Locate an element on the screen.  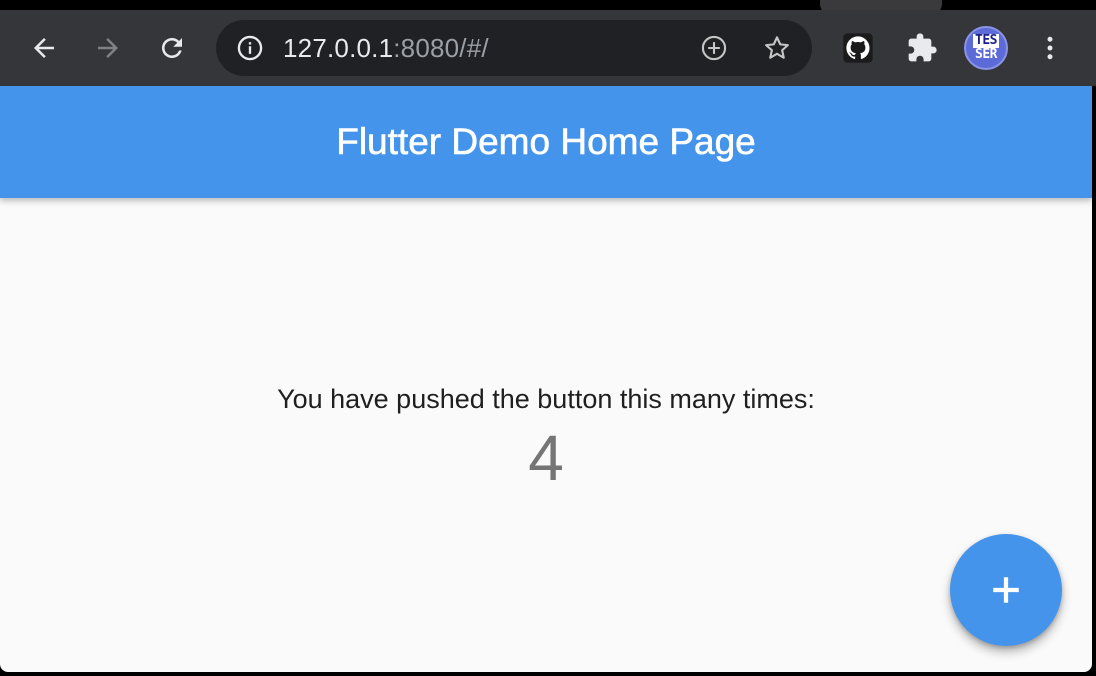
avatar-text-line1: TES is located at coordinates (986, 40).